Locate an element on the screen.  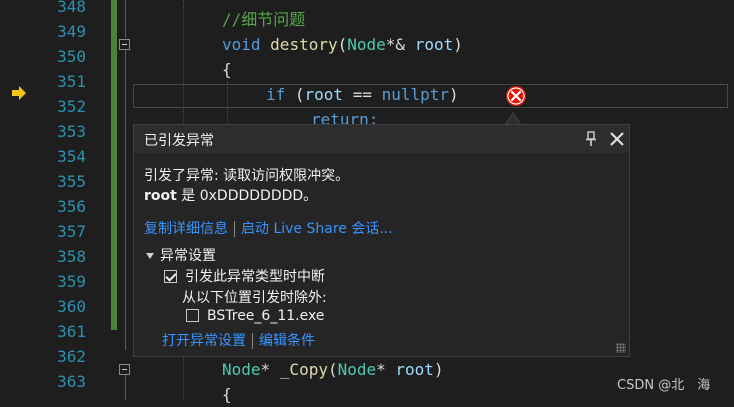
line-number: 359 is located at coordinates (71, 281).